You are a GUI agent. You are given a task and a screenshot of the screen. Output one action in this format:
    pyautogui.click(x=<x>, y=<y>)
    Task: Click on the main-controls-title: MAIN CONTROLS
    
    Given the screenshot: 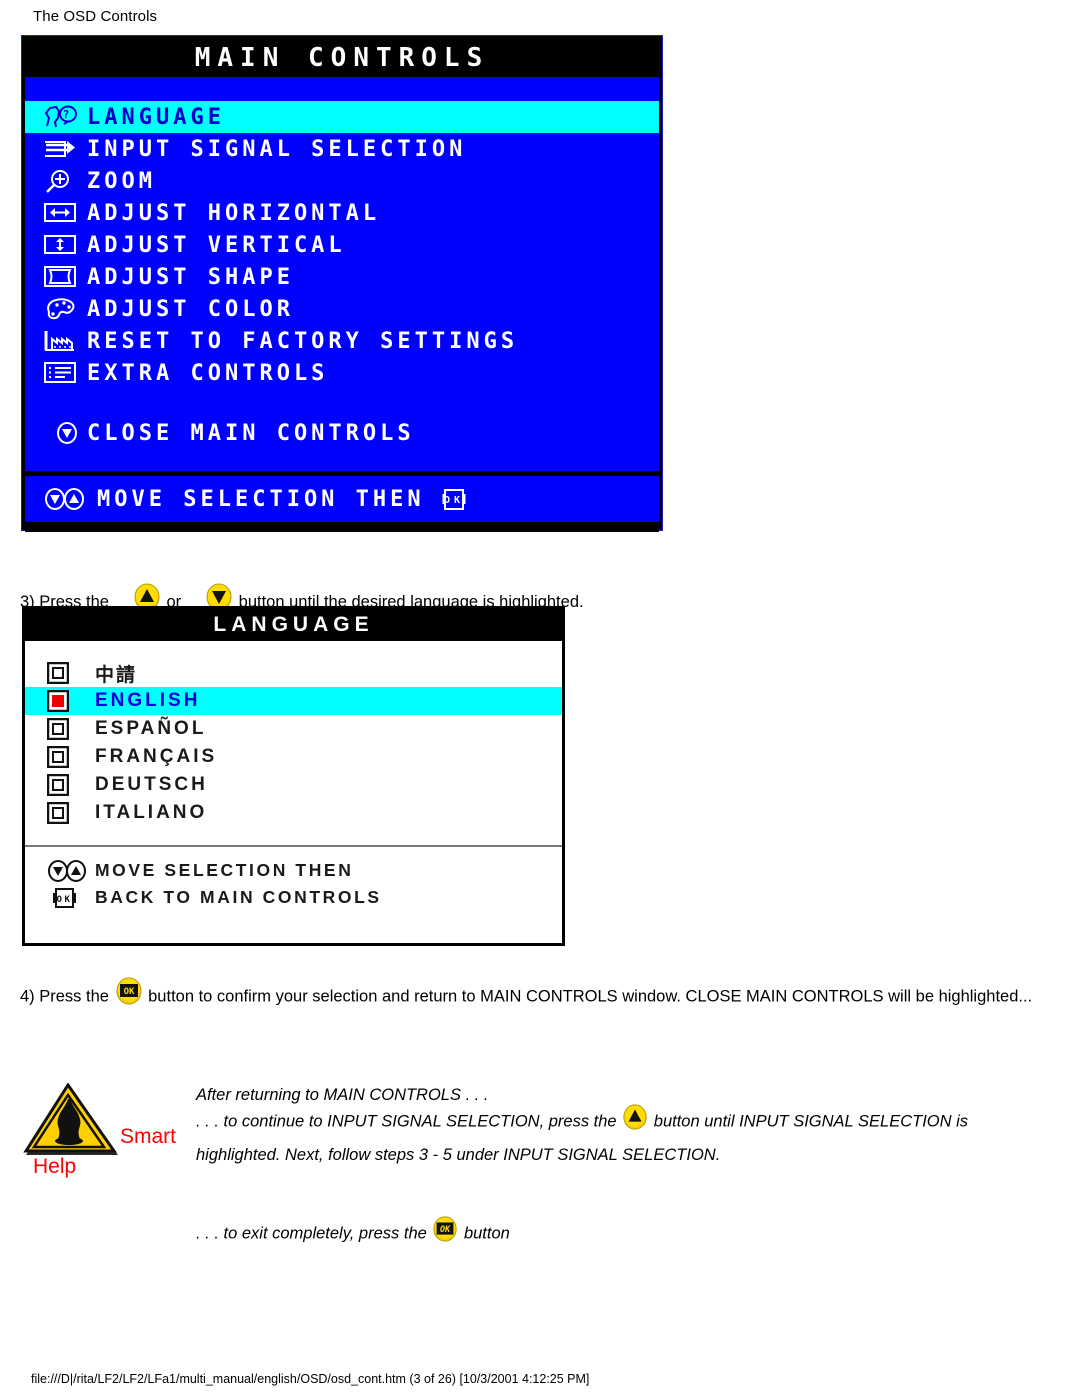 What is the action you would take?
    pyautogui.click(x=342, y=58)
    